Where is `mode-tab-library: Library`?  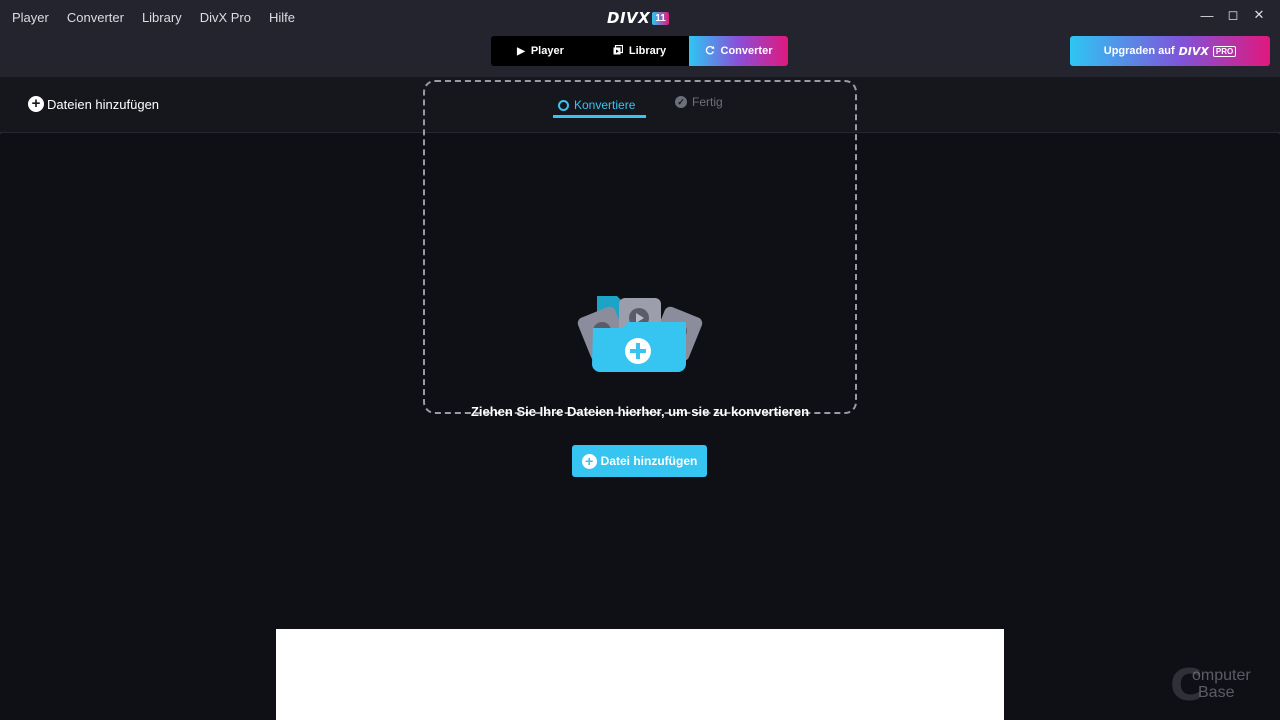 mode-tab-library: Library is located at coordinates (639, 51).